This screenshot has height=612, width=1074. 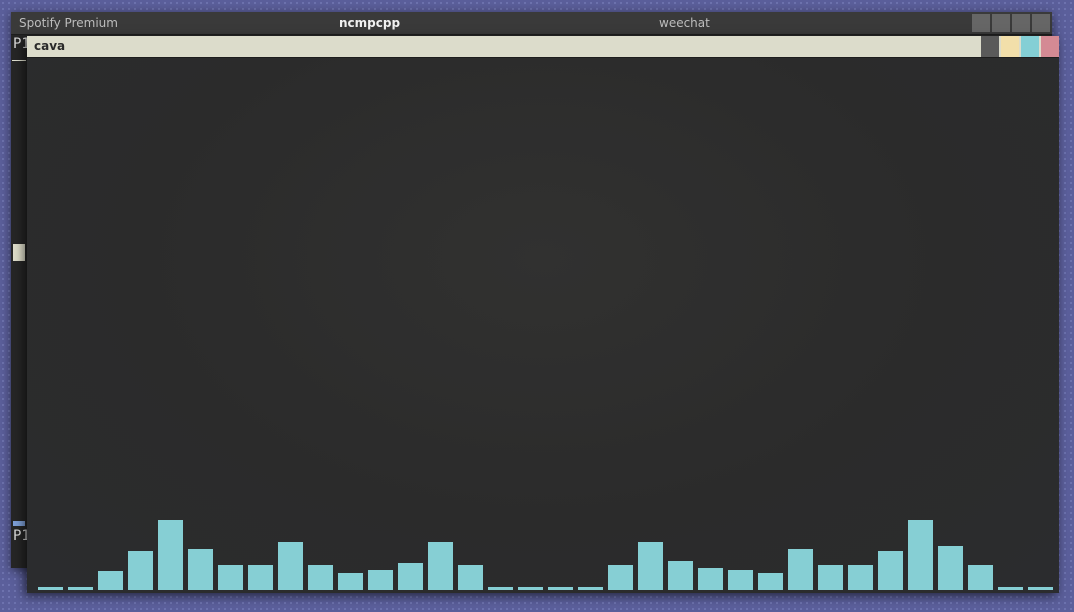 I want to click on tab-bar: Spotify Premium ncmpcpp weechat, so click(x=531, y=23).